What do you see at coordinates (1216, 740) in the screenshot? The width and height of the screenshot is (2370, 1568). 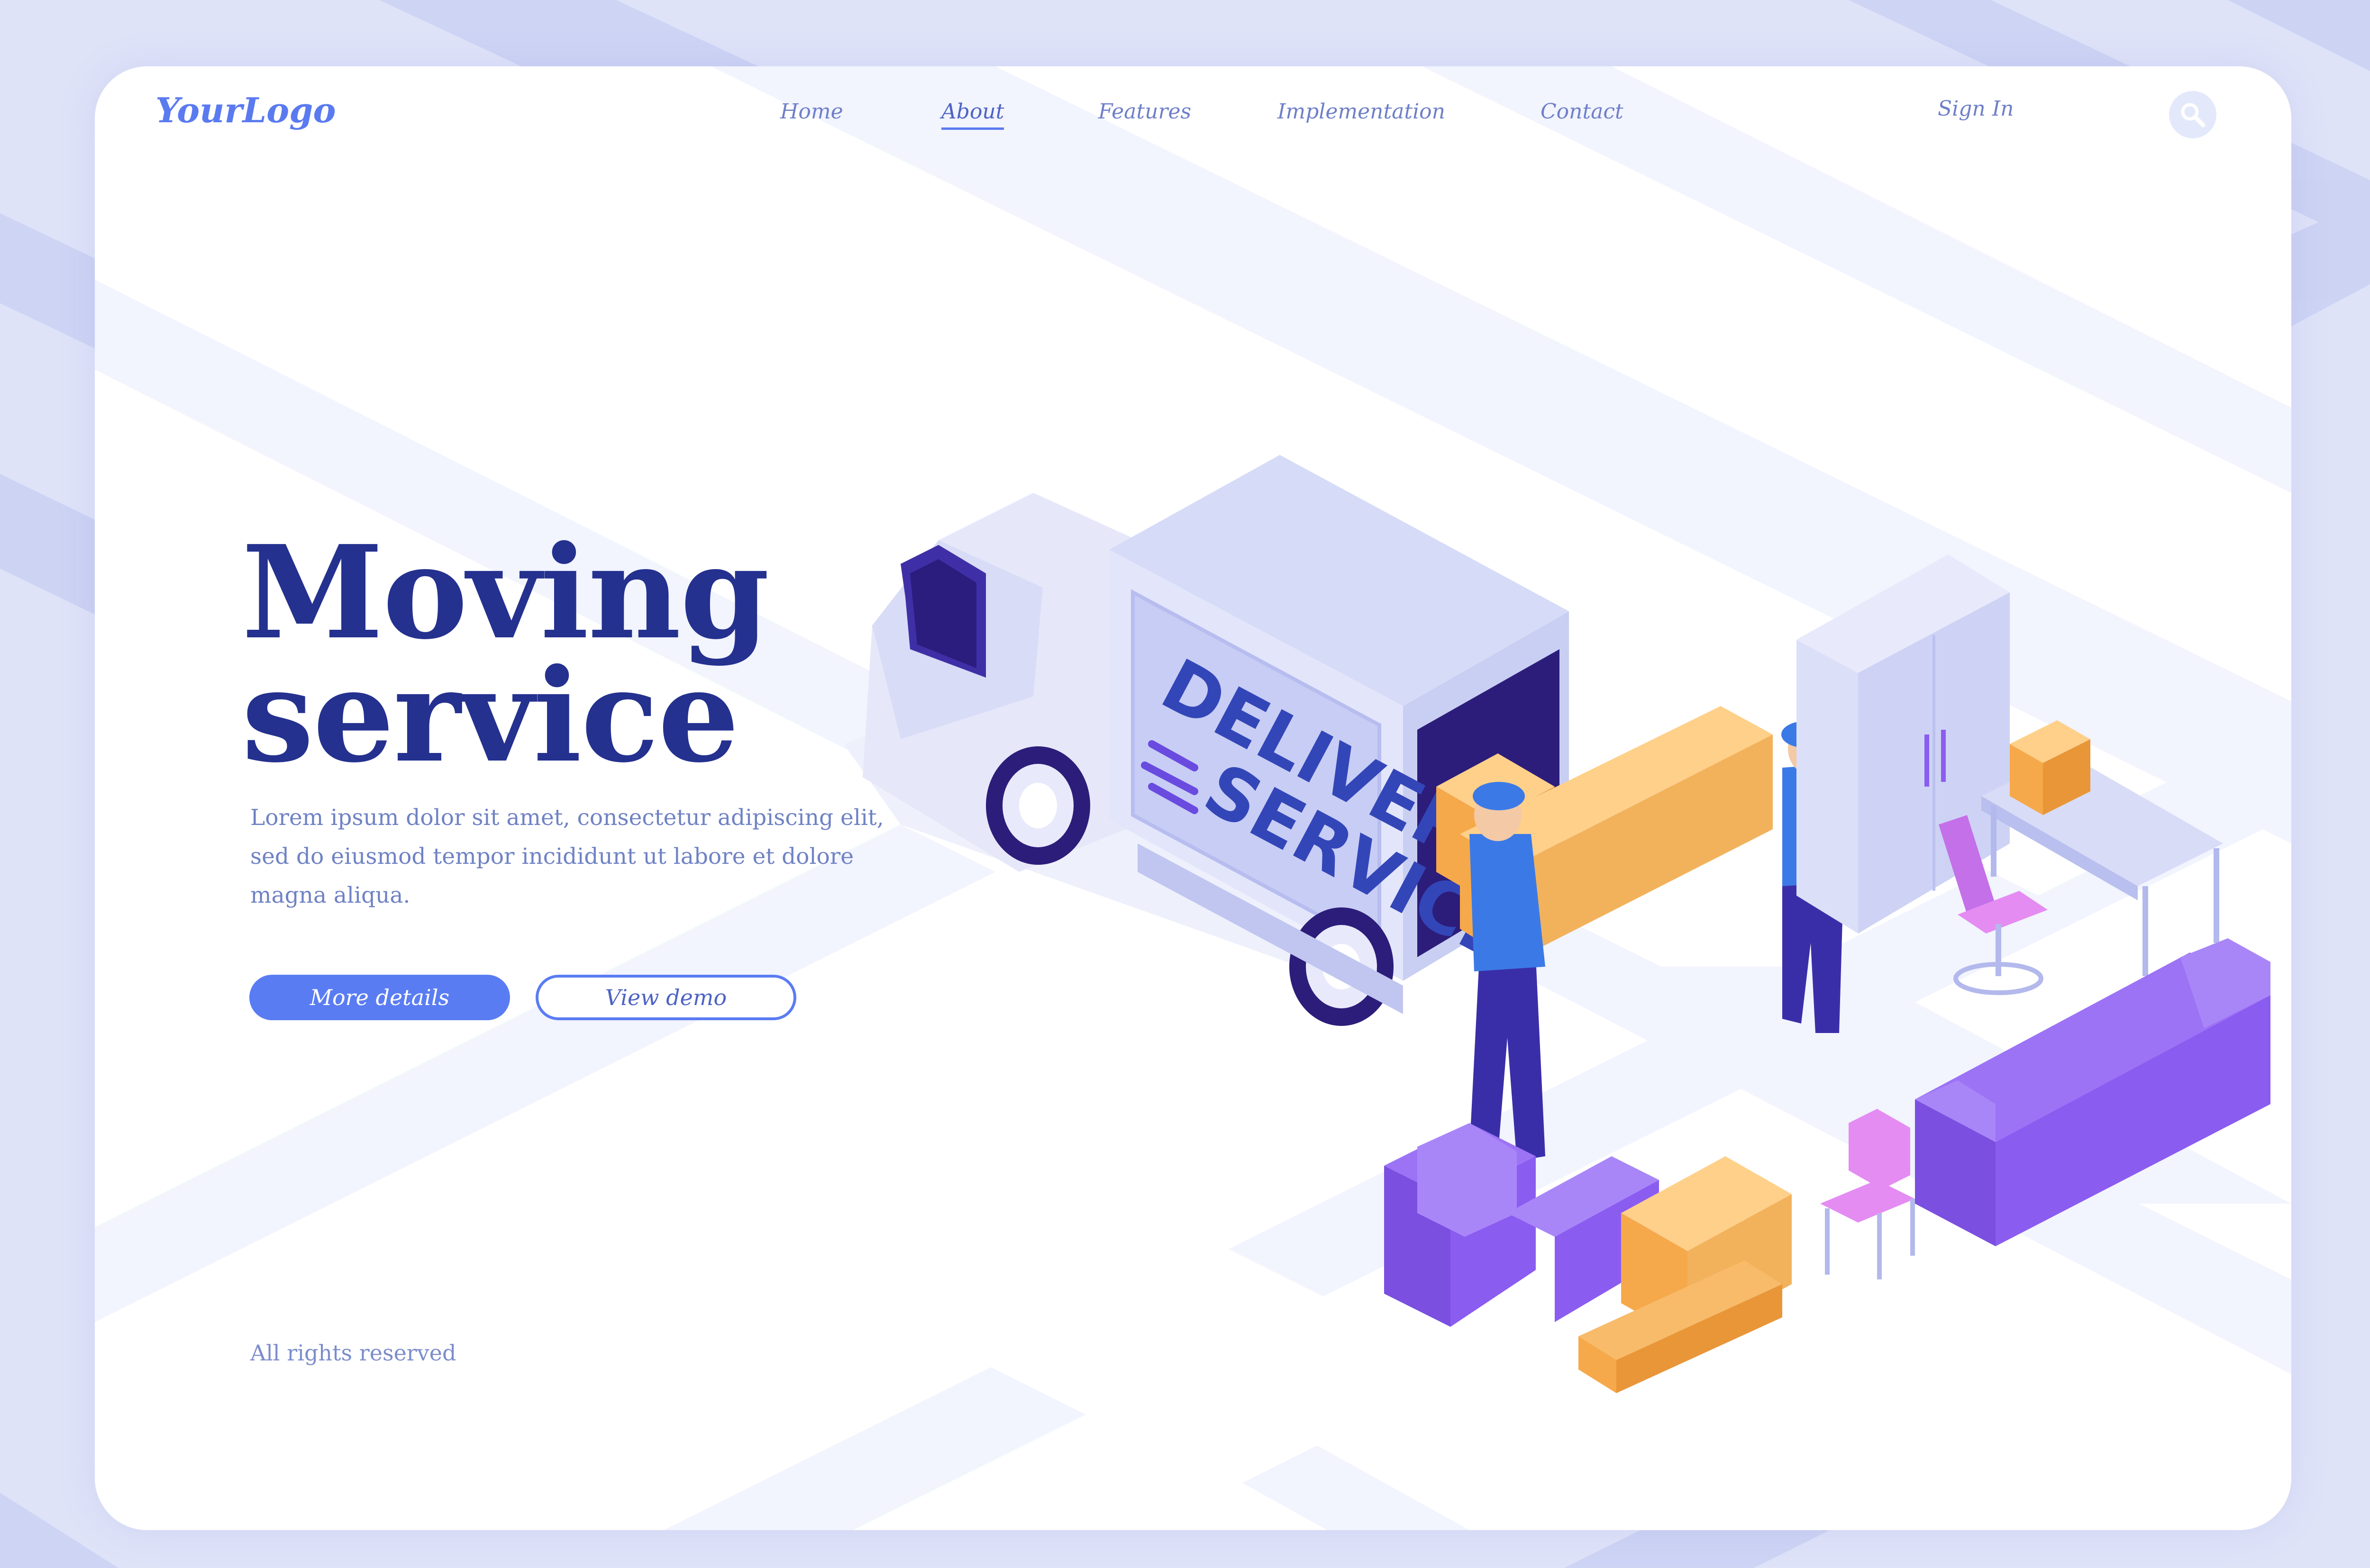 I see `truck: DELIVERY SERVICE` at bounding box center [1216, 740].